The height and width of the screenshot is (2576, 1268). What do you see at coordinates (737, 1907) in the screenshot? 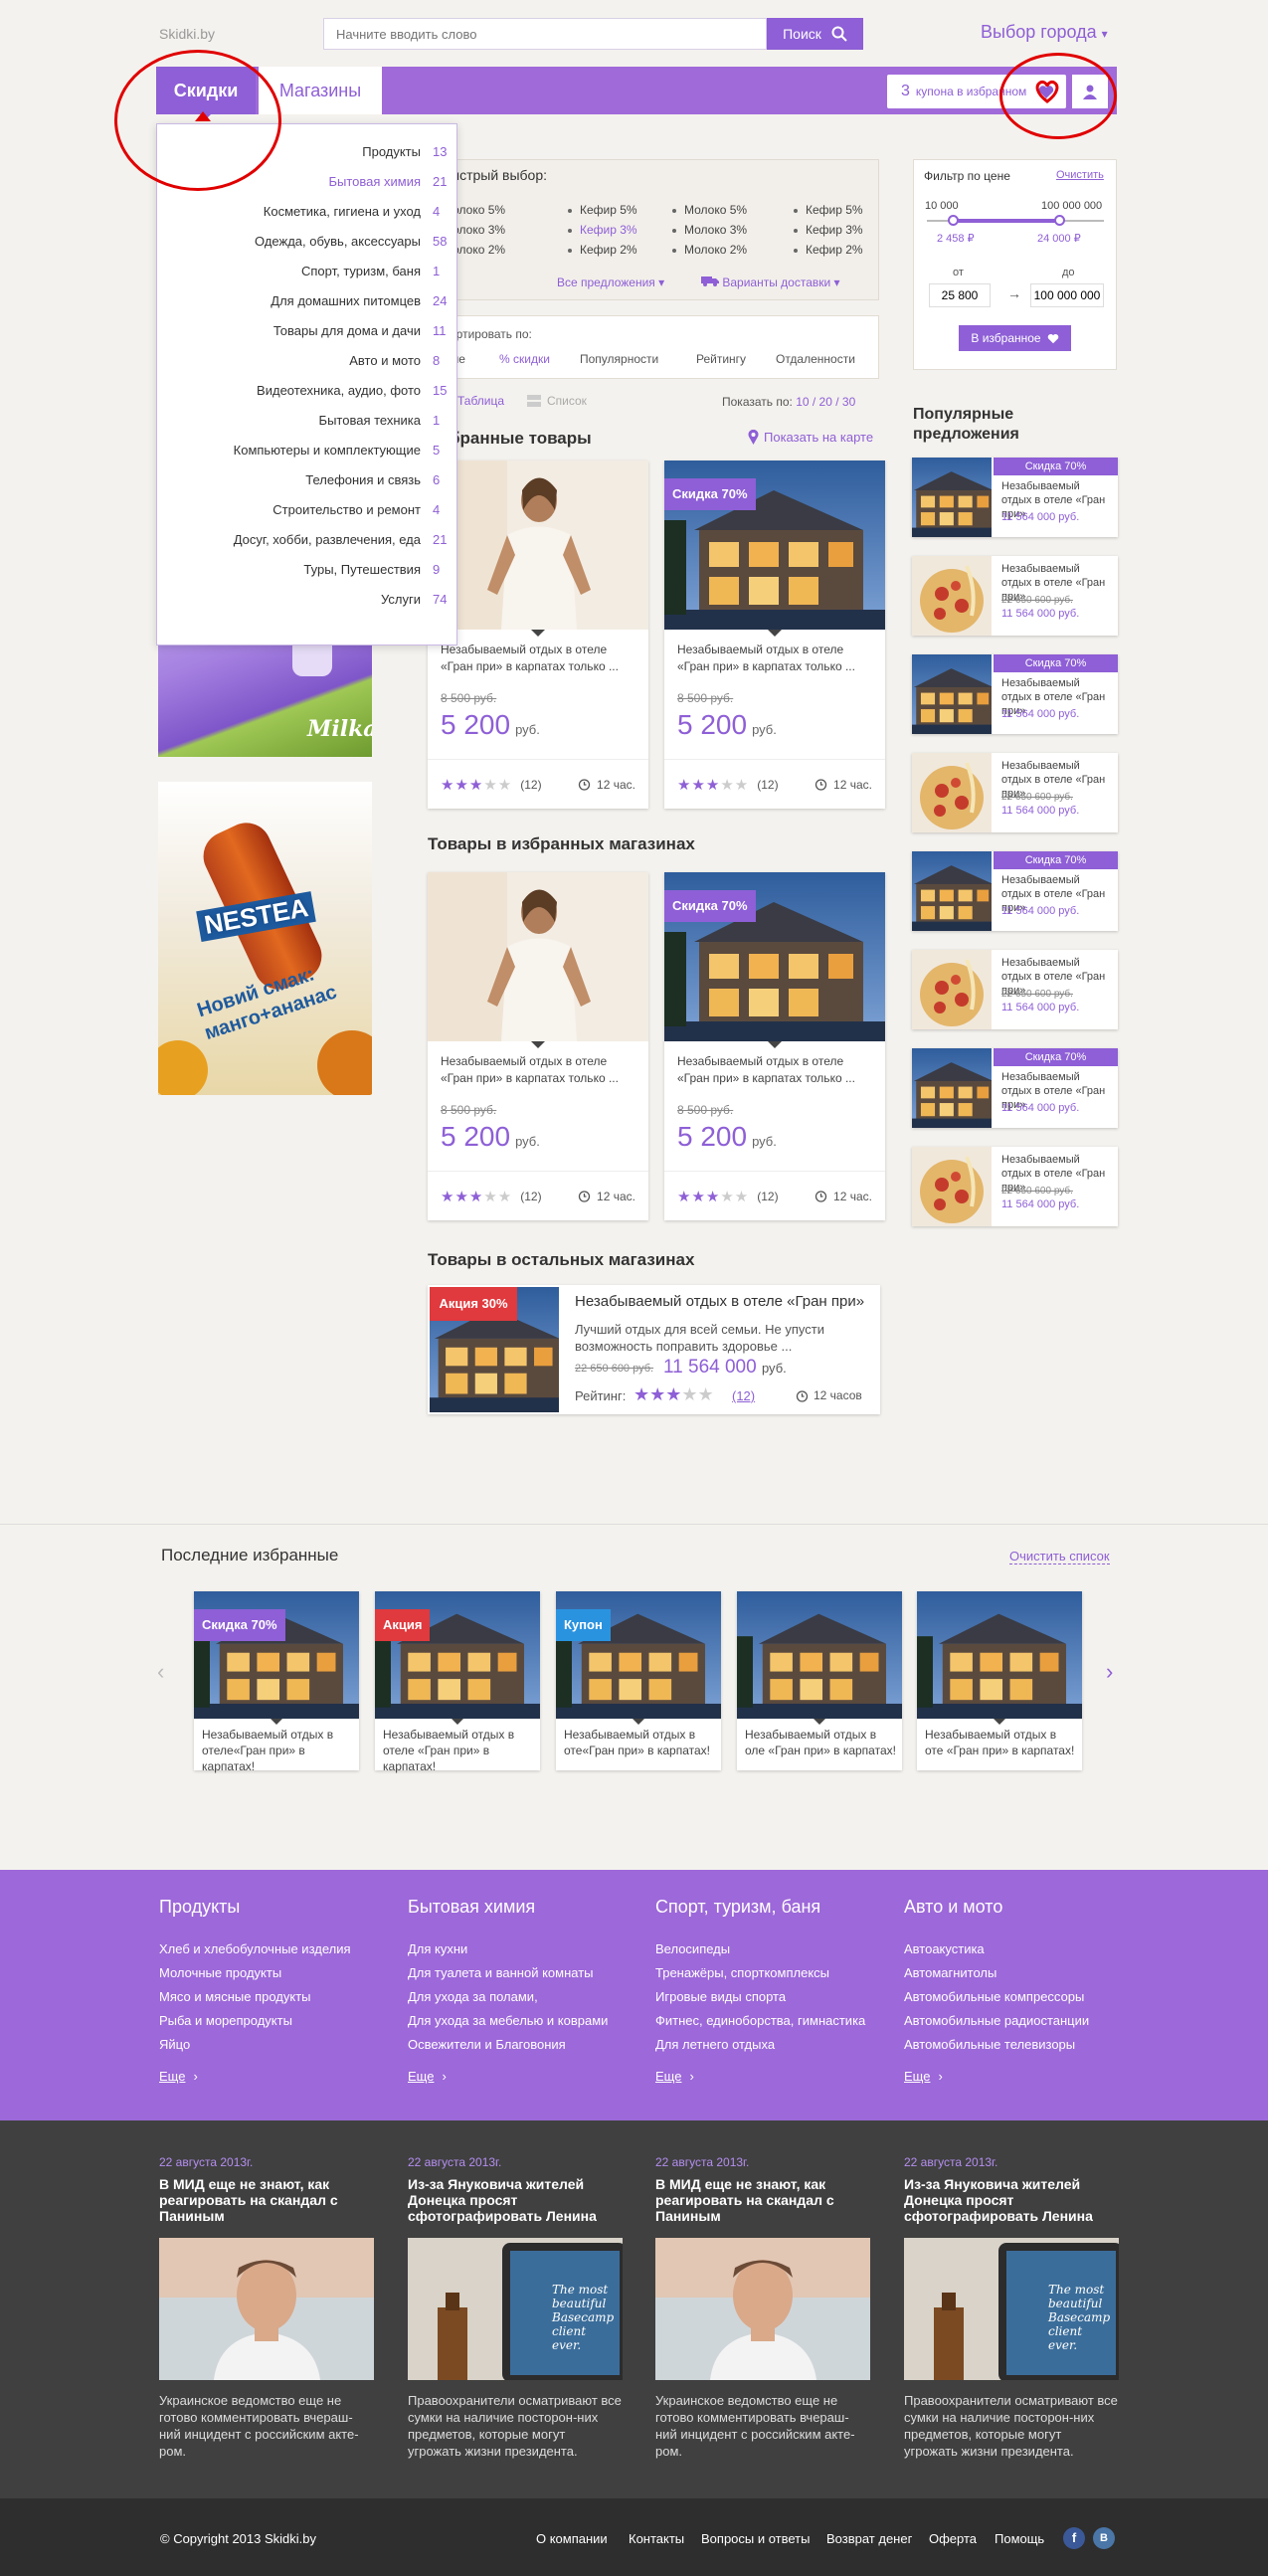
I see `footer-category-title: Спорт, туризм, баня` at bounding box center [737, 1907].